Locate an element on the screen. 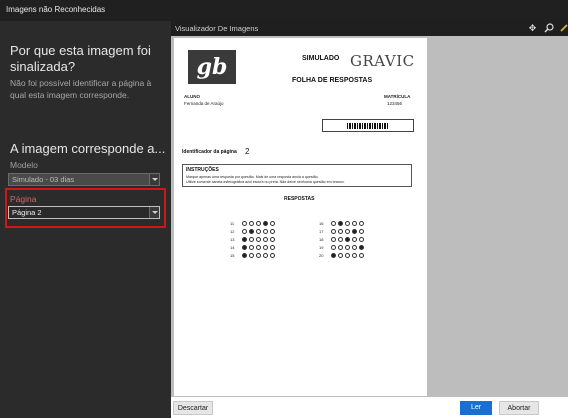 This screenshot has height=418, width=568. doc-header-title: SIMULADO is located at coordinates (321, 58).